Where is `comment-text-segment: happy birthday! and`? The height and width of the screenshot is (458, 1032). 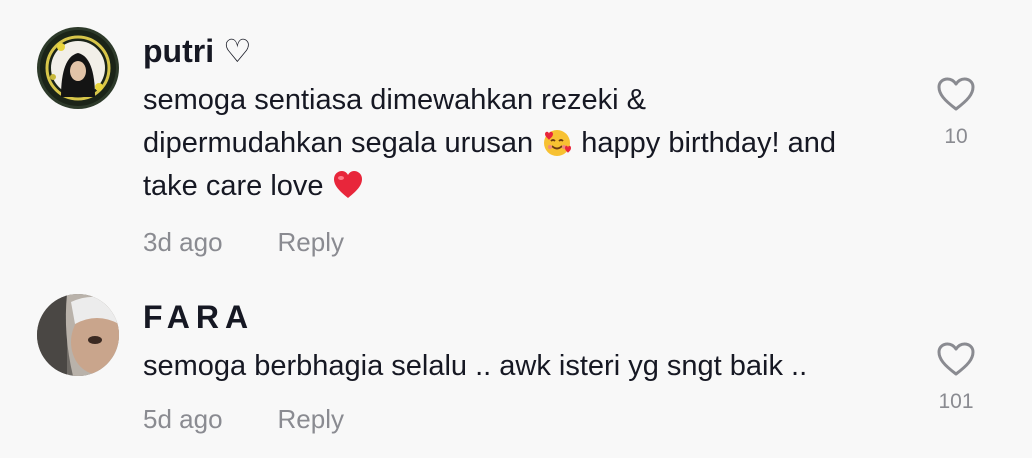 comment-text-segment: happy birthday! and is located at coordinates (709, 143).